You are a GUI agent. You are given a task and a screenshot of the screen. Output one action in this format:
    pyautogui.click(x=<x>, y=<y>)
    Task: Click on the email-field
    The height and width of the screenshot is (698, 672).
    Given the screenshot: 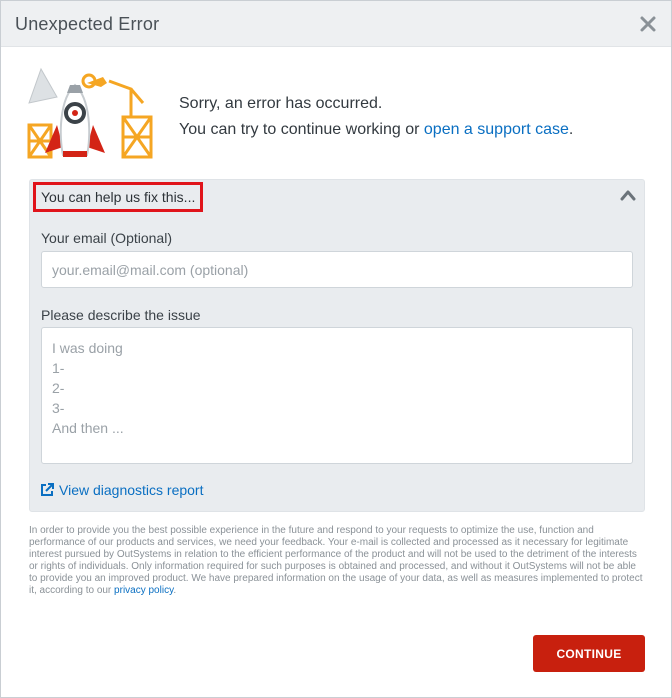 What is the action you would take?
    pyautogui.click(x=337, y=269)
    